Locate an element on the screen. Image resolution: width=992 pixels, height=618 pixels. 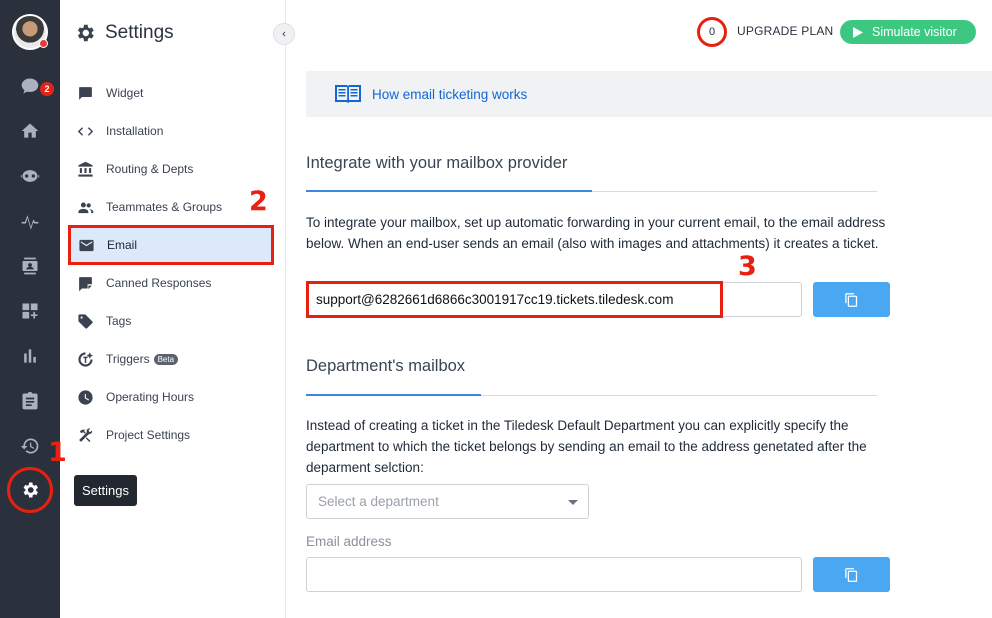
activity-icon is located at coordinates (30, 222).